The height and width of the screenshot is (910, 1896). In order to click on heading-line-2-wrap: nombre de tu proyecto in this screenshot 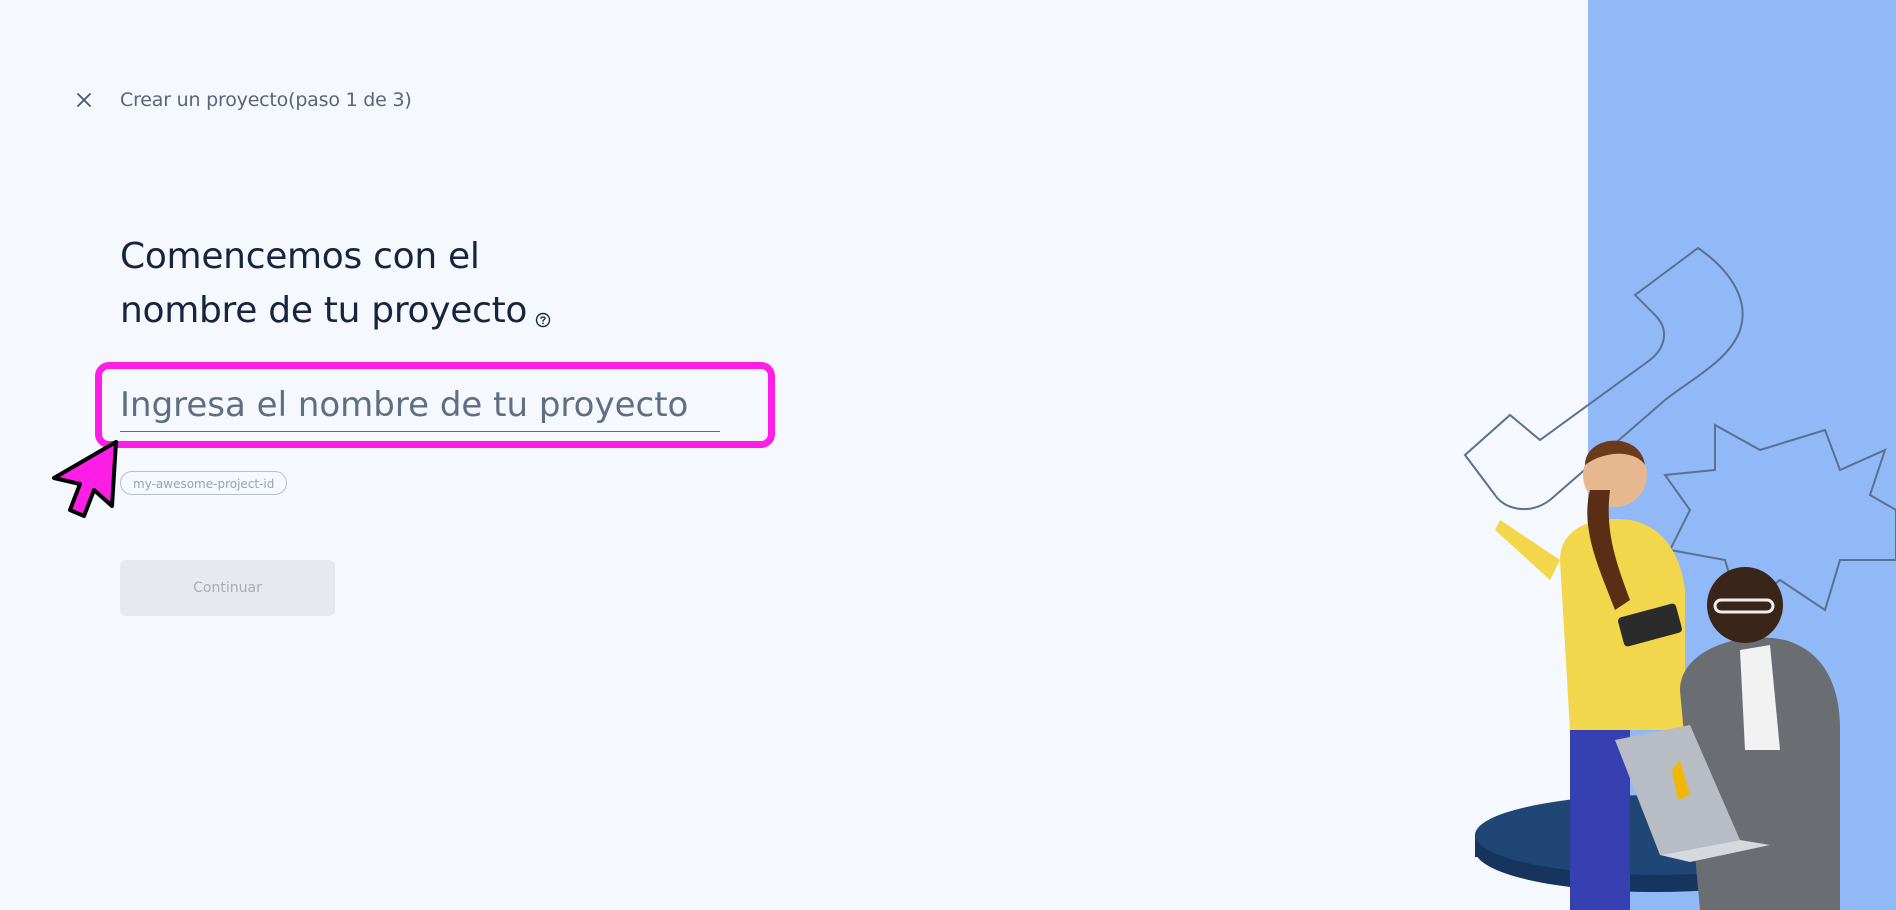, I will do `click(335, 311)`.